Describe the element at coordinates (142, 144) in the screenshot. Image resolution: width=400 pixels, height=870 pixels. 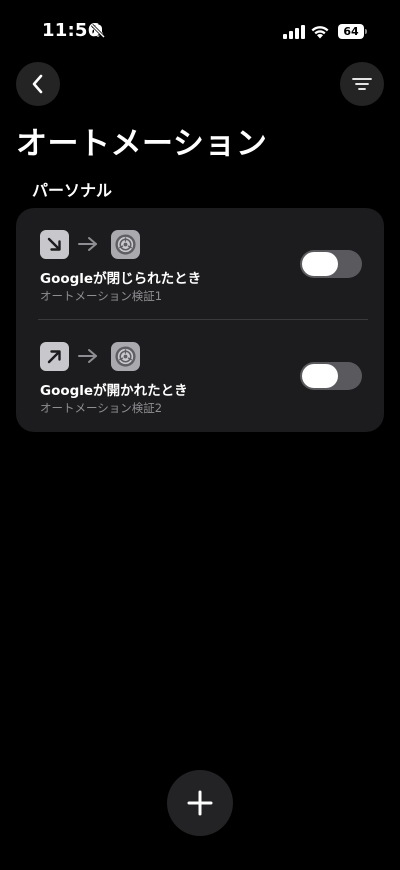
I see `page-title: オートメーション` at that location.